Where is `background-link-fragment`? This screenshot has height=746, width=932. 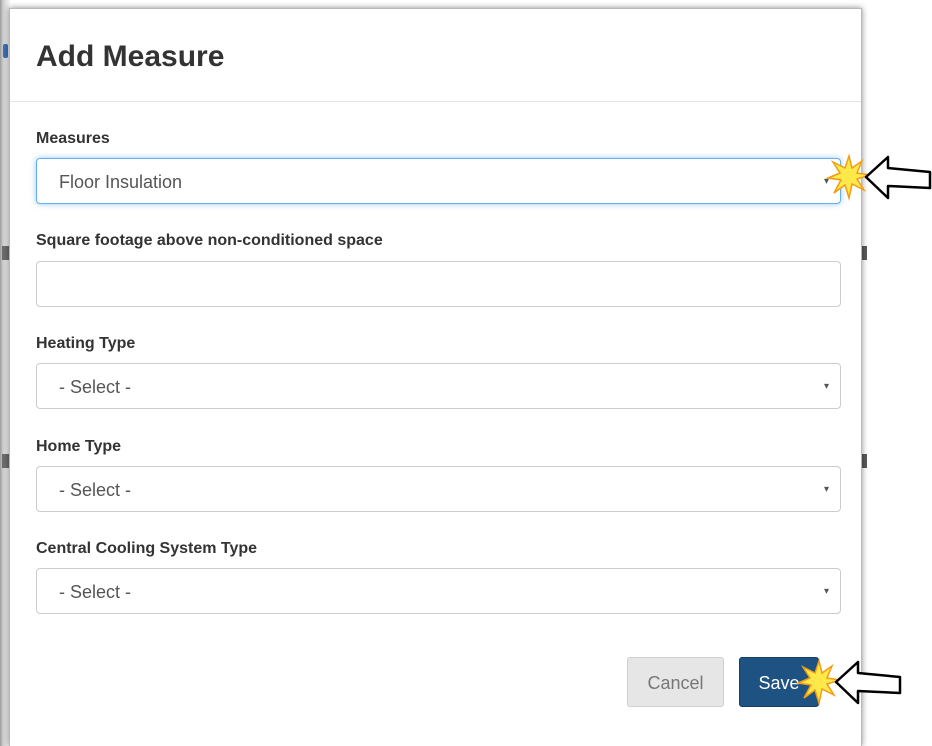
background-link-fragment is located at coordinates (5, 51).